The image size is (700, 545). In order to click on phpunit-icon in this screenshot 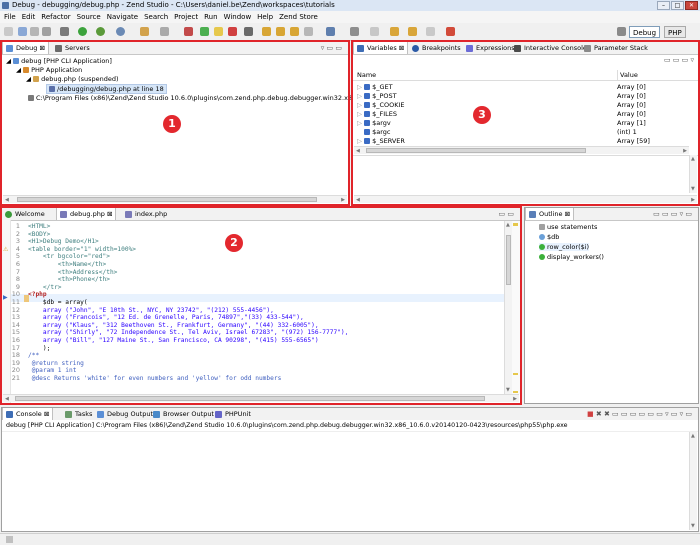, I will do `click(218, 414)`.